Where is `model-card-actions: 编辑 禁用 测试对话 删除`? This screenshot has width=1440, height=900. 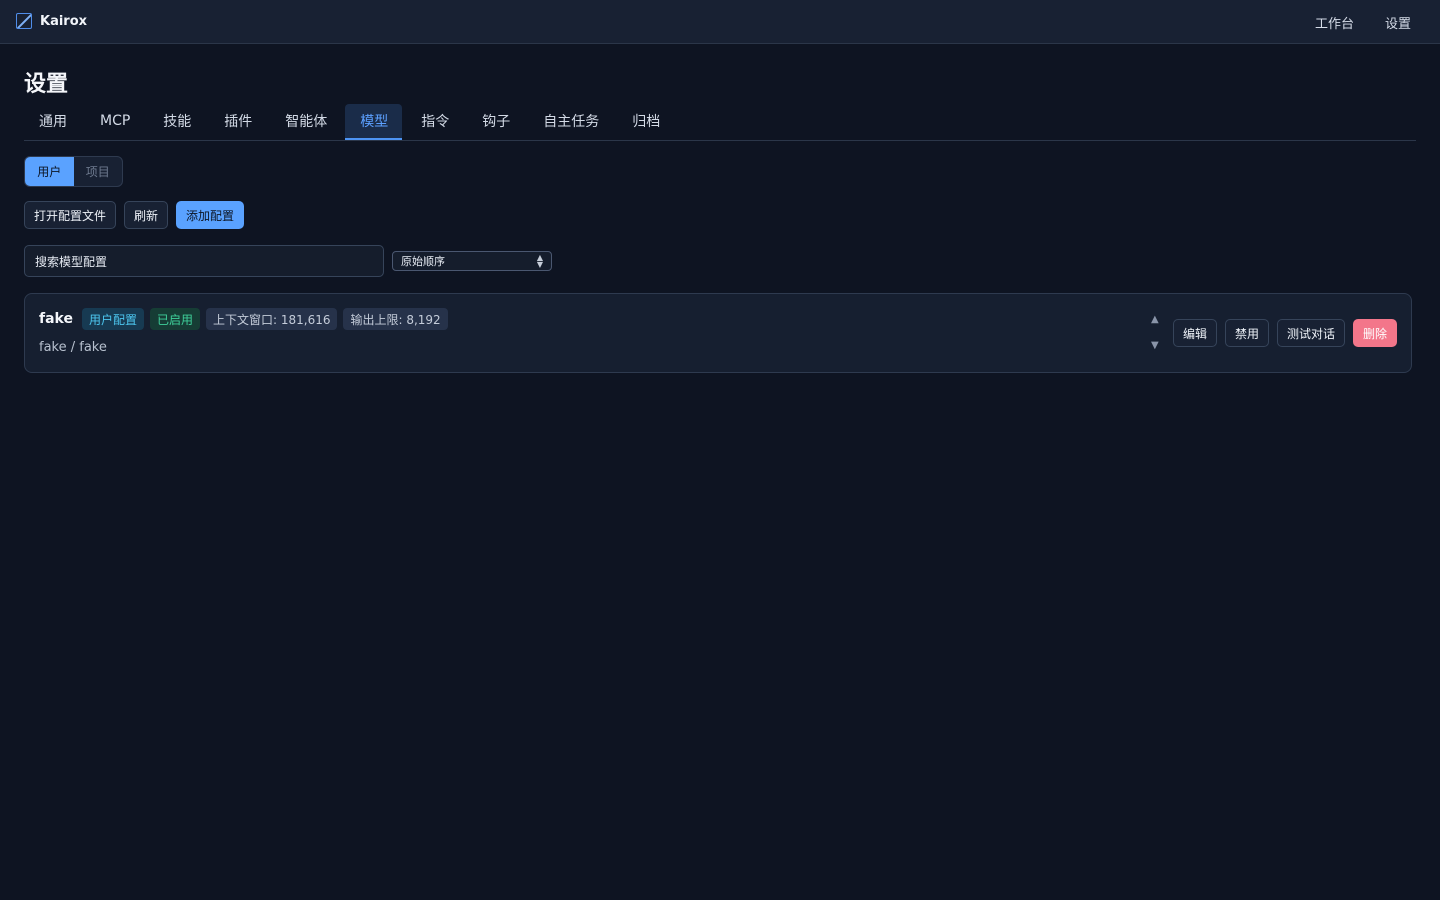 model-card-actions: 编辑 禁用 测试对话 删除 is located at coordinates (1281, 333).